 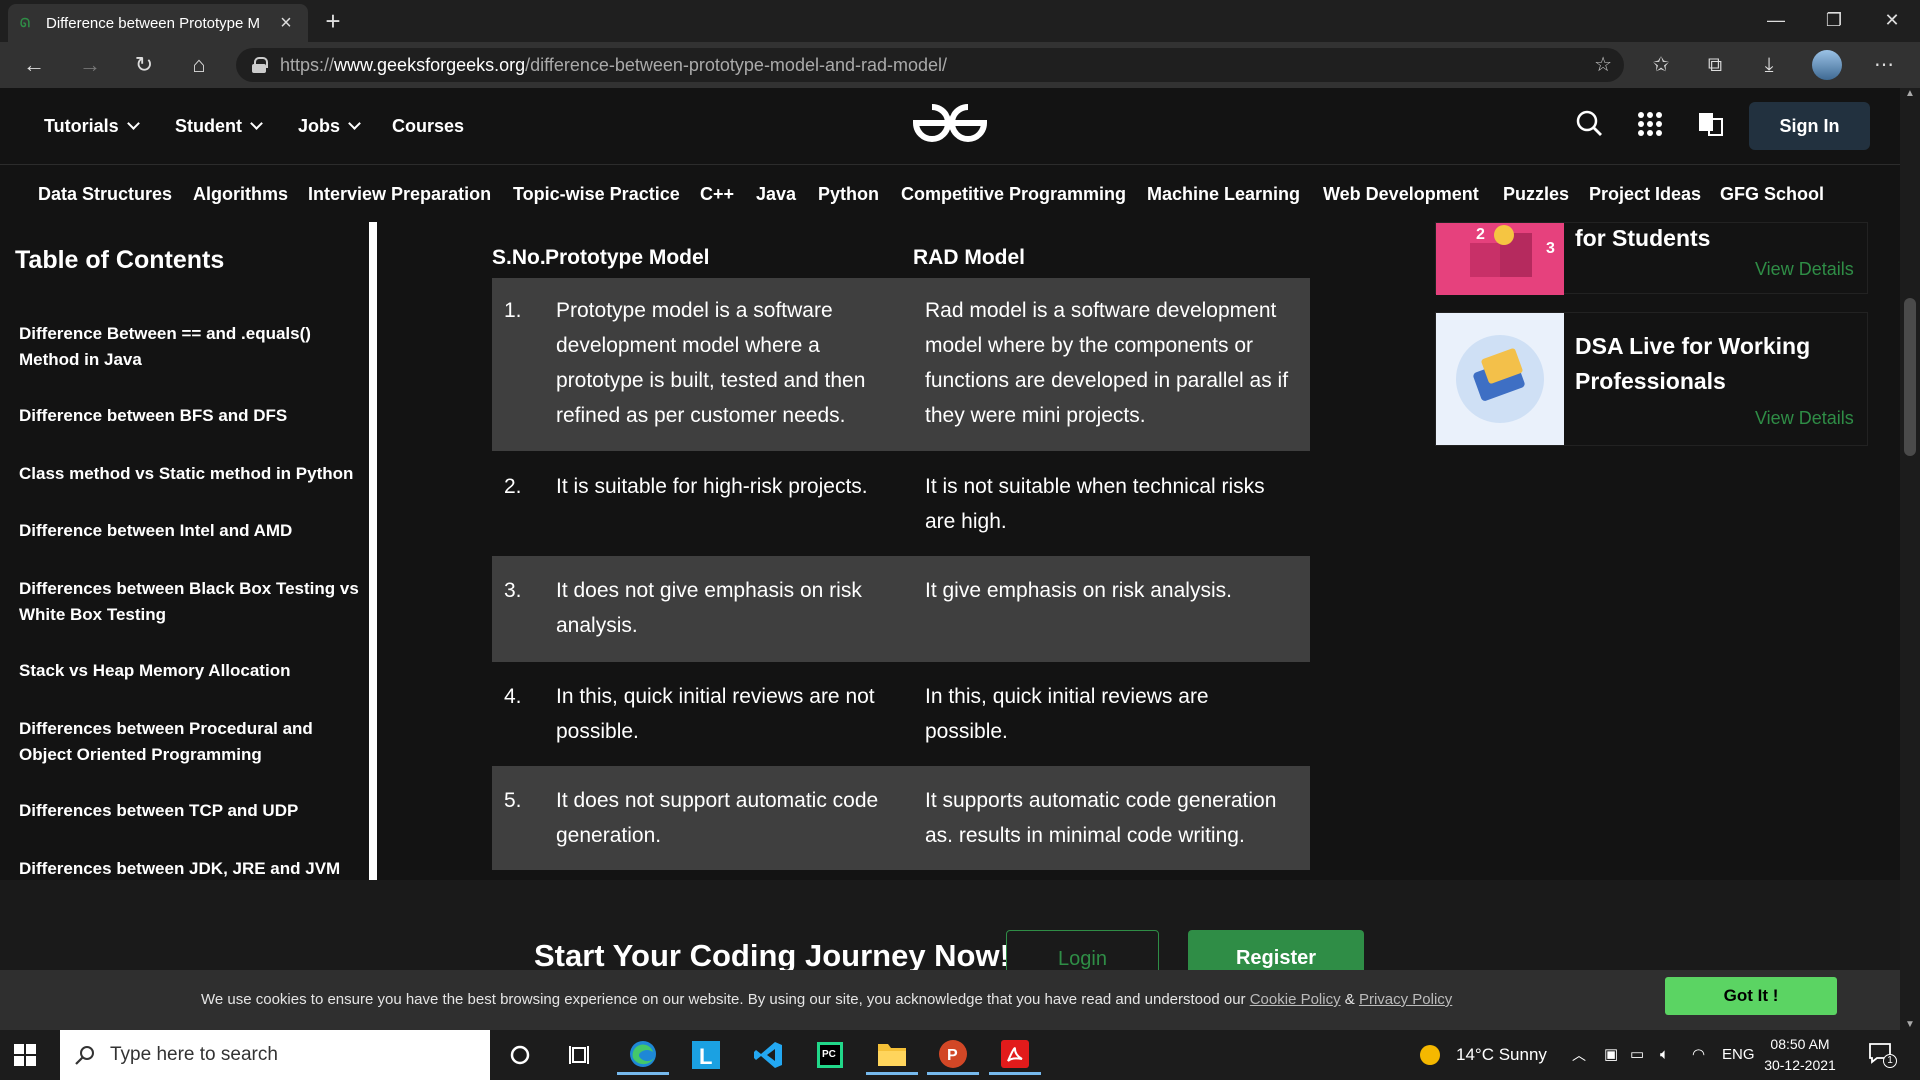 What do you see at coordinates (717, 194) in the screenshot?
I see `subnav-cpp: C++` at bounding box center [717, 194].